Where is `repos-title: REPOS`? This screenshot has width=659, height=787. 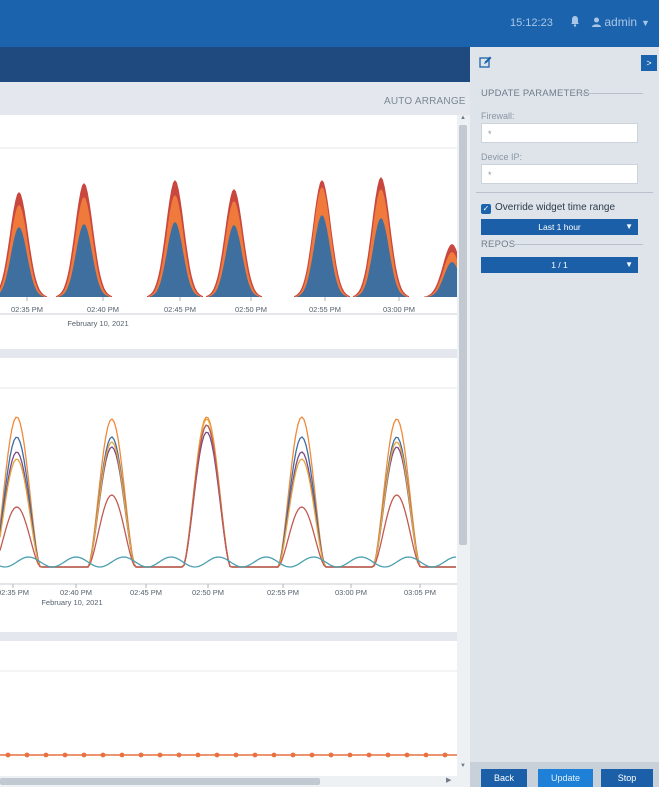 repos-title: REPOS is located at coordinates (498, 244).